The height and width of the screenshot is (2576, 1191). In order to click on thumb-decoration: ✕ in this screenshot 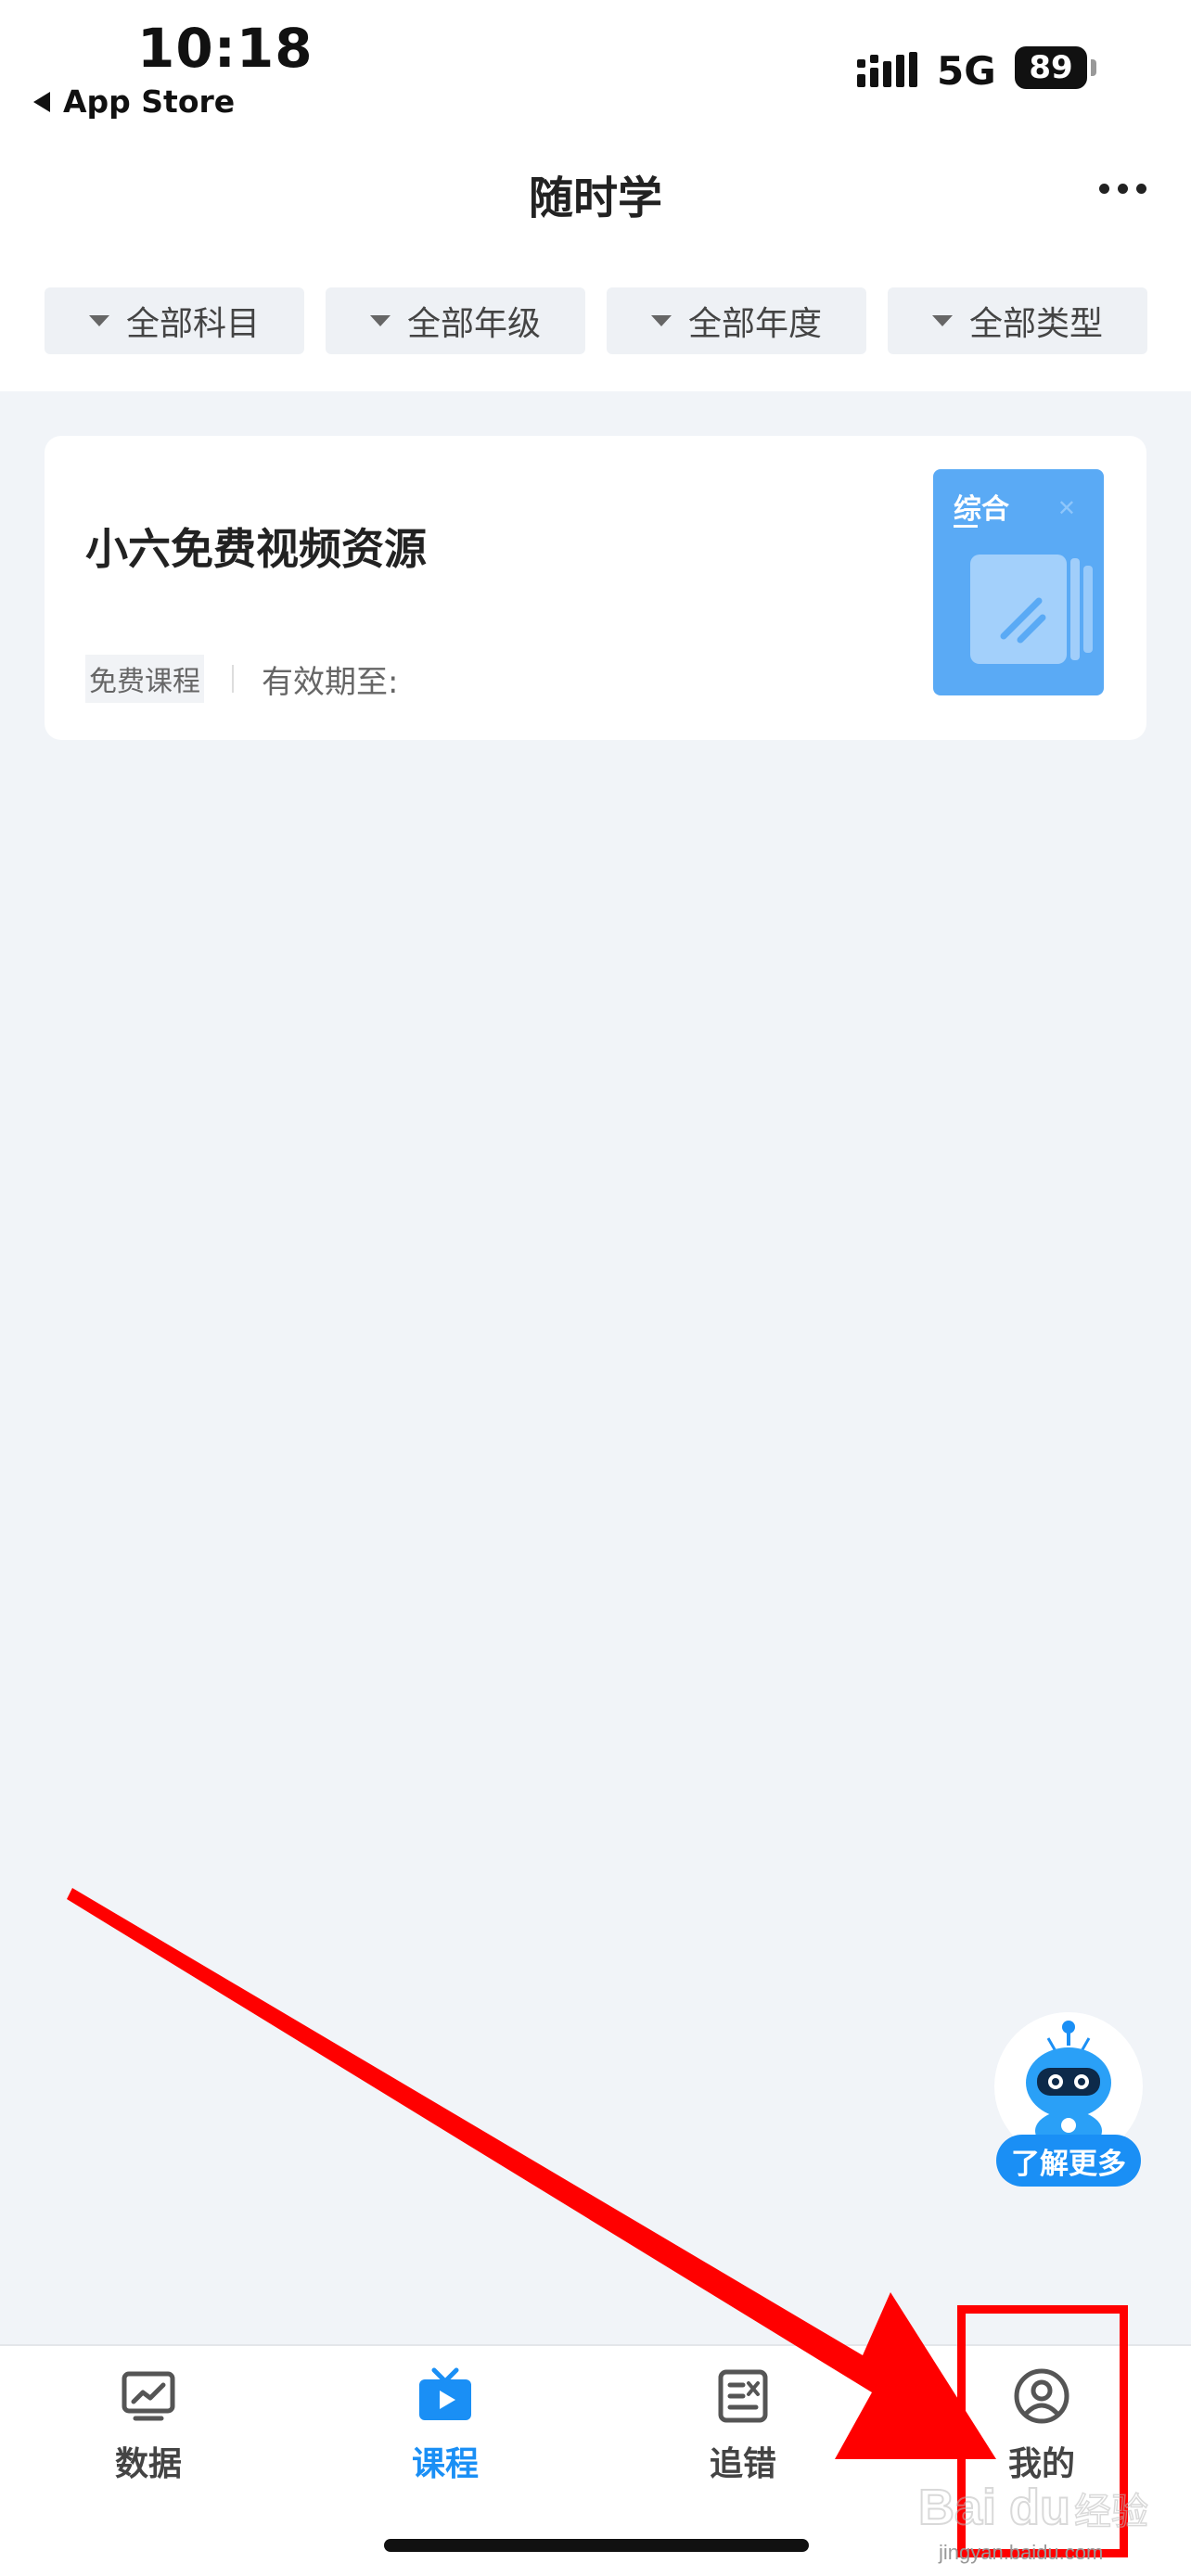, I will do `click(1066, 508)`.